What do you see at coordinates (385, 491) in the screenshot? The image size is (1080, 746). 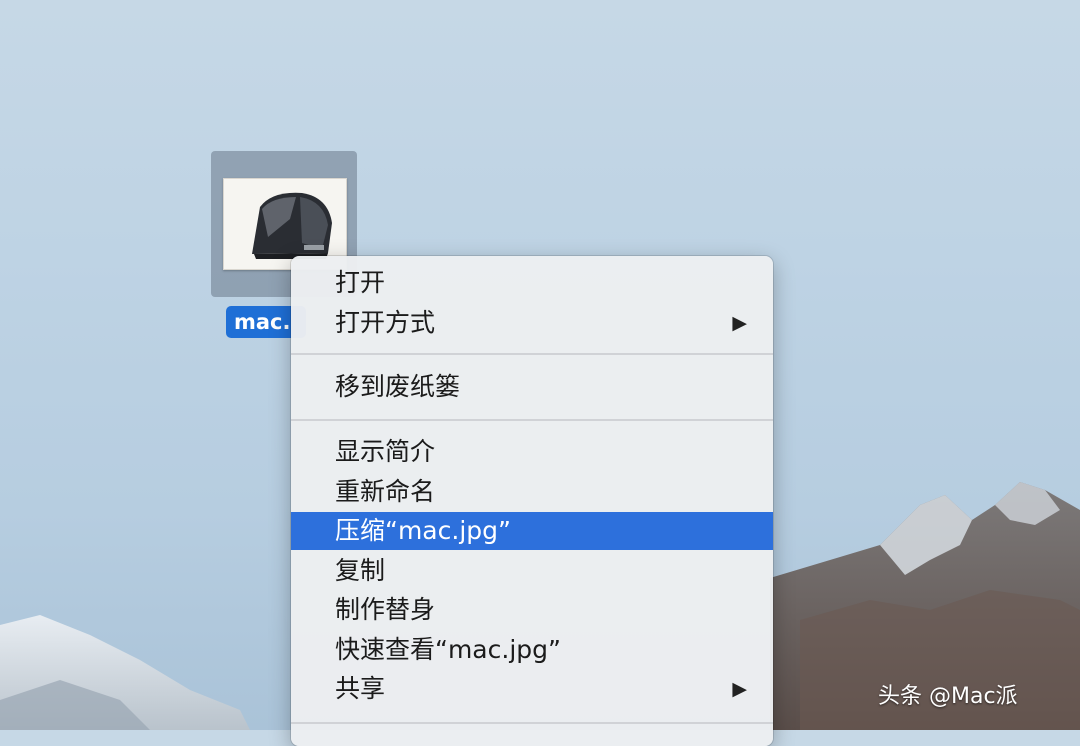 I see `menu-item-label: 重新命名` at bounding box center [385, 491].